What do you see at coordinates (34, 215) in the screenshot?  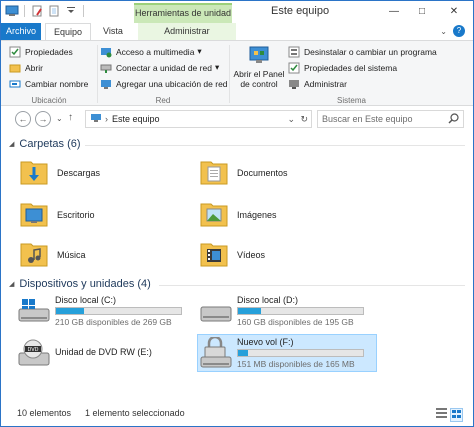 I see `desktop-folder-icon` at bounding box center [34, 215].